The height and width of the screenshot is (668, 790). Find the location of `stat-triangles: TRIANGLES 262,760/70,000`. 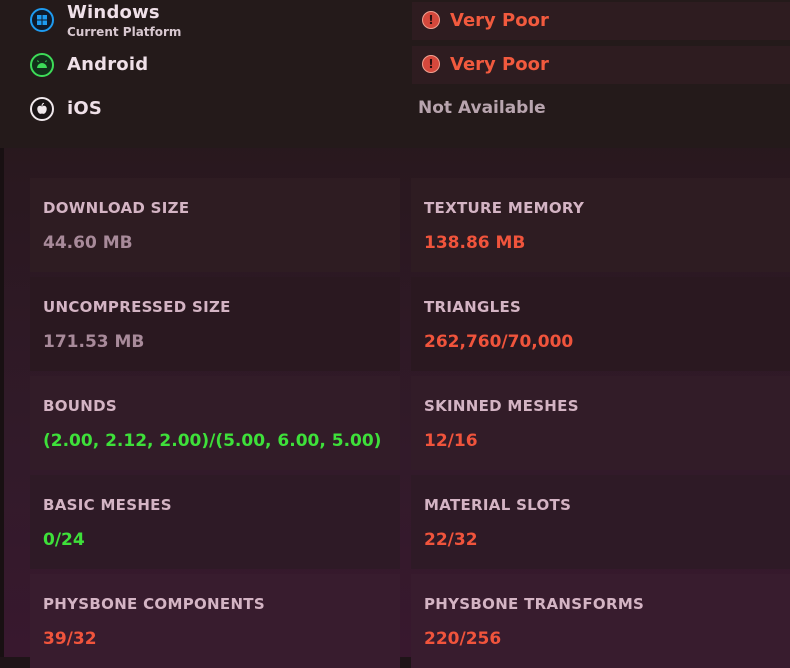

stat-triangles: TRIANGLES 262,760/70,000 is located at coordinates (600, 324).